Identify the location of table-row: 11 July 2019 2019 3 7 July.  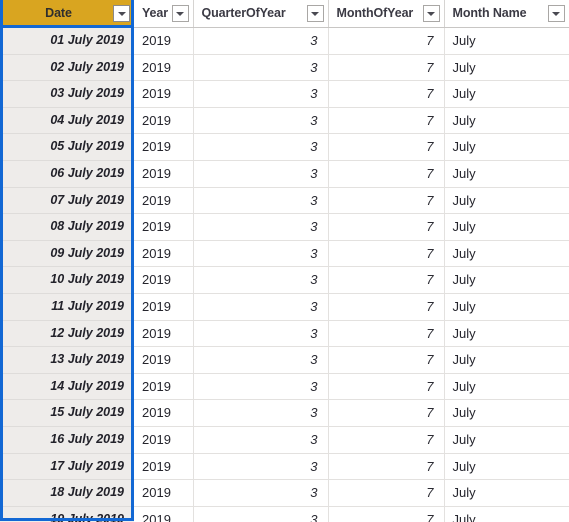
(284, 307).